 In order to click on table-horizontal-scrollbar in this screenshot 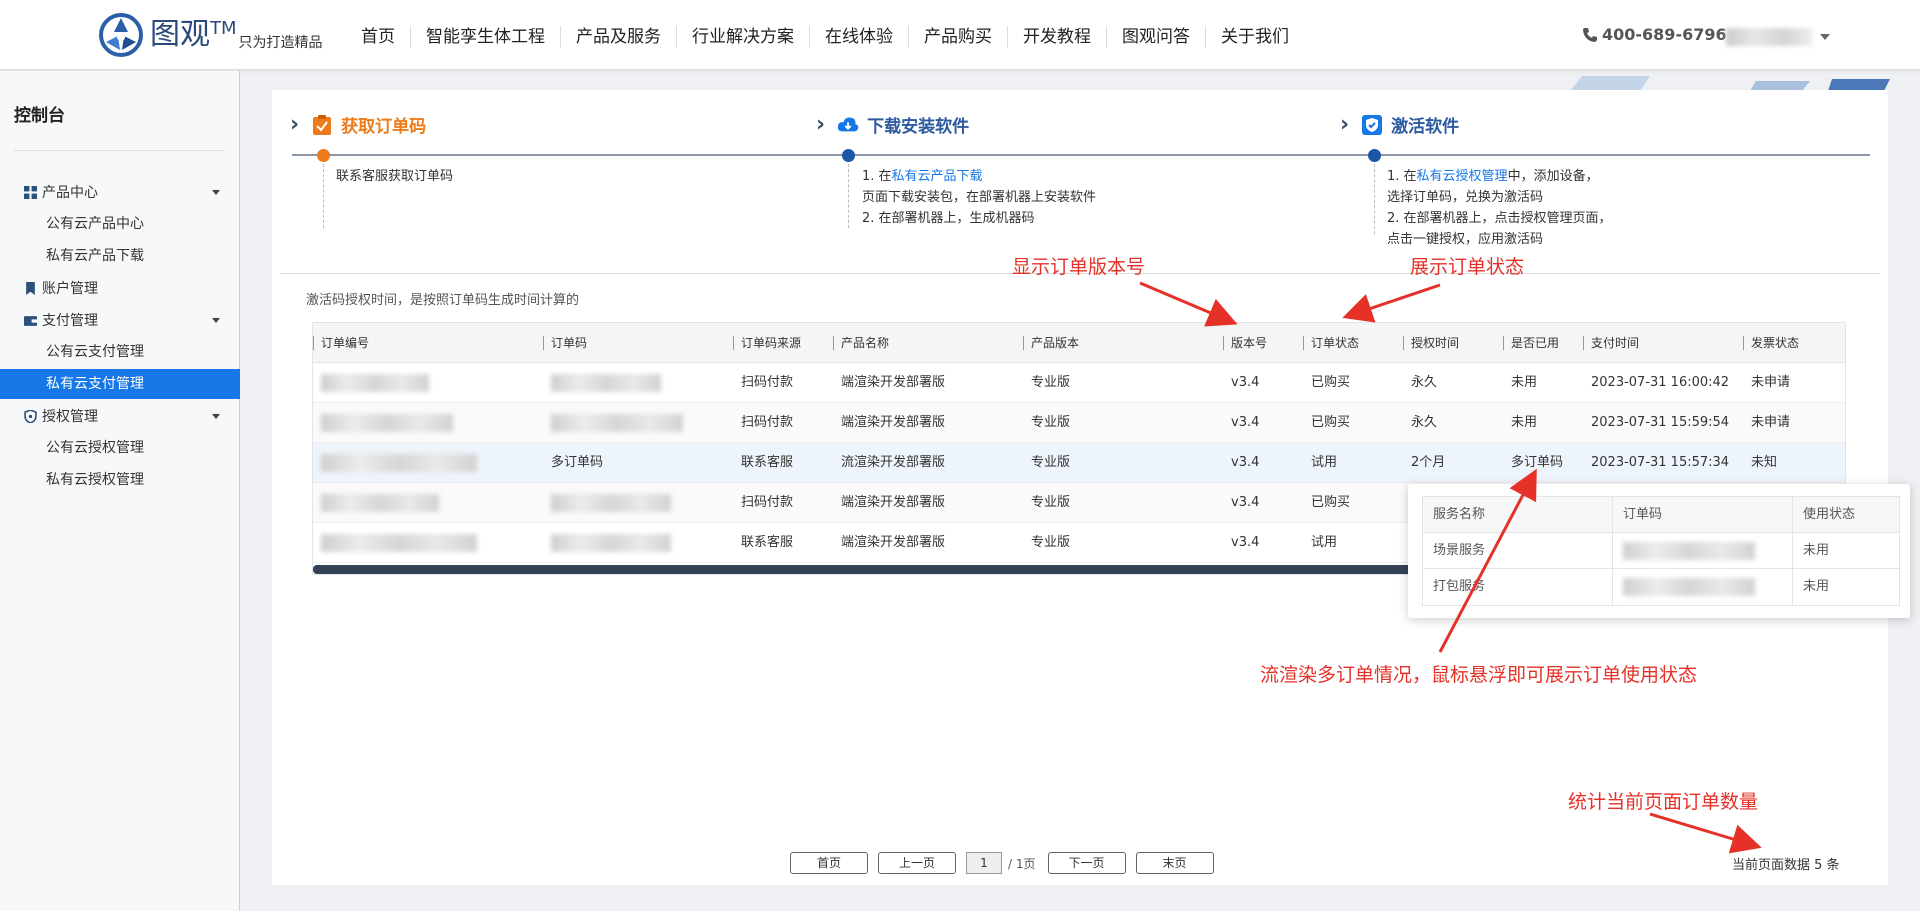, I will do `click(863, 569)`.